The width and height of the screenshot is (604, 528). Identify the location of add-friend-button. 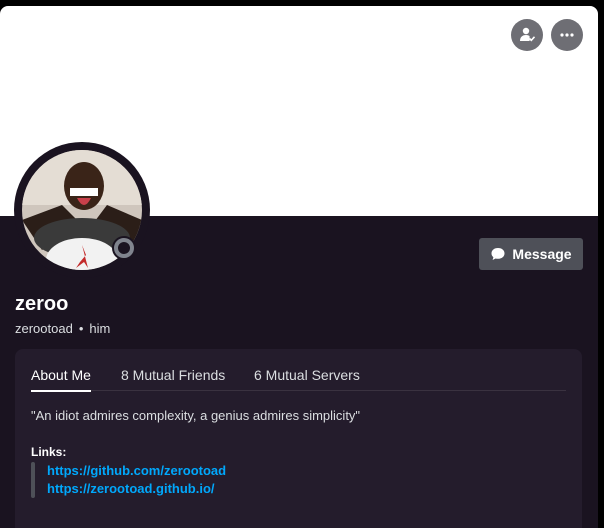
(527, 35).